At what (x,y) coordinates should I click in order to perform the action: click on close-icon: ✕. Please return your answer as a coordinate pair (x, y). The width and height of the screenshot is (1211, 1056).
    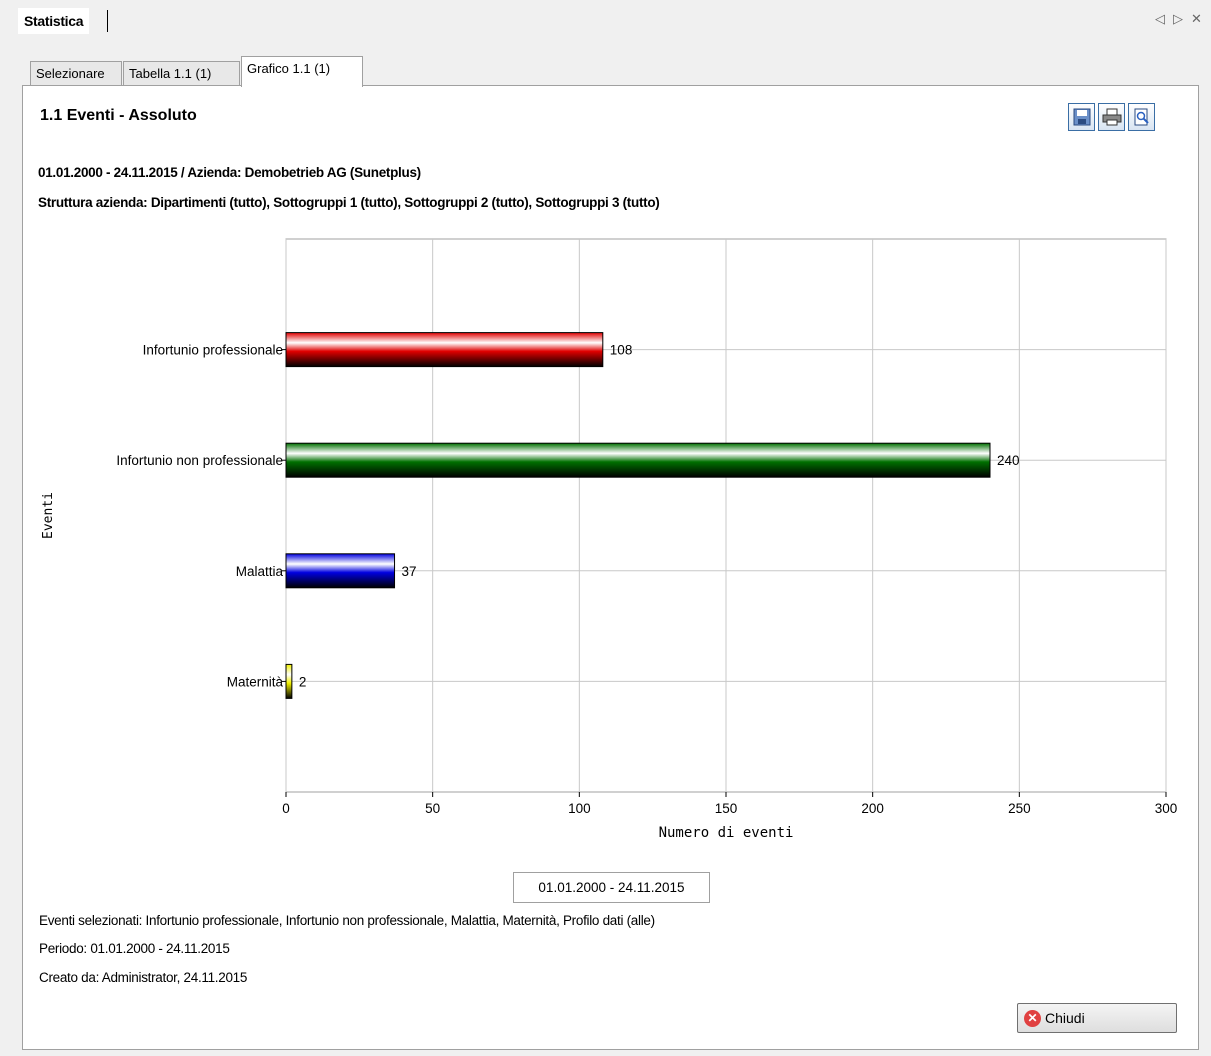
    Looking at the image, I should click on (1032, 1018).